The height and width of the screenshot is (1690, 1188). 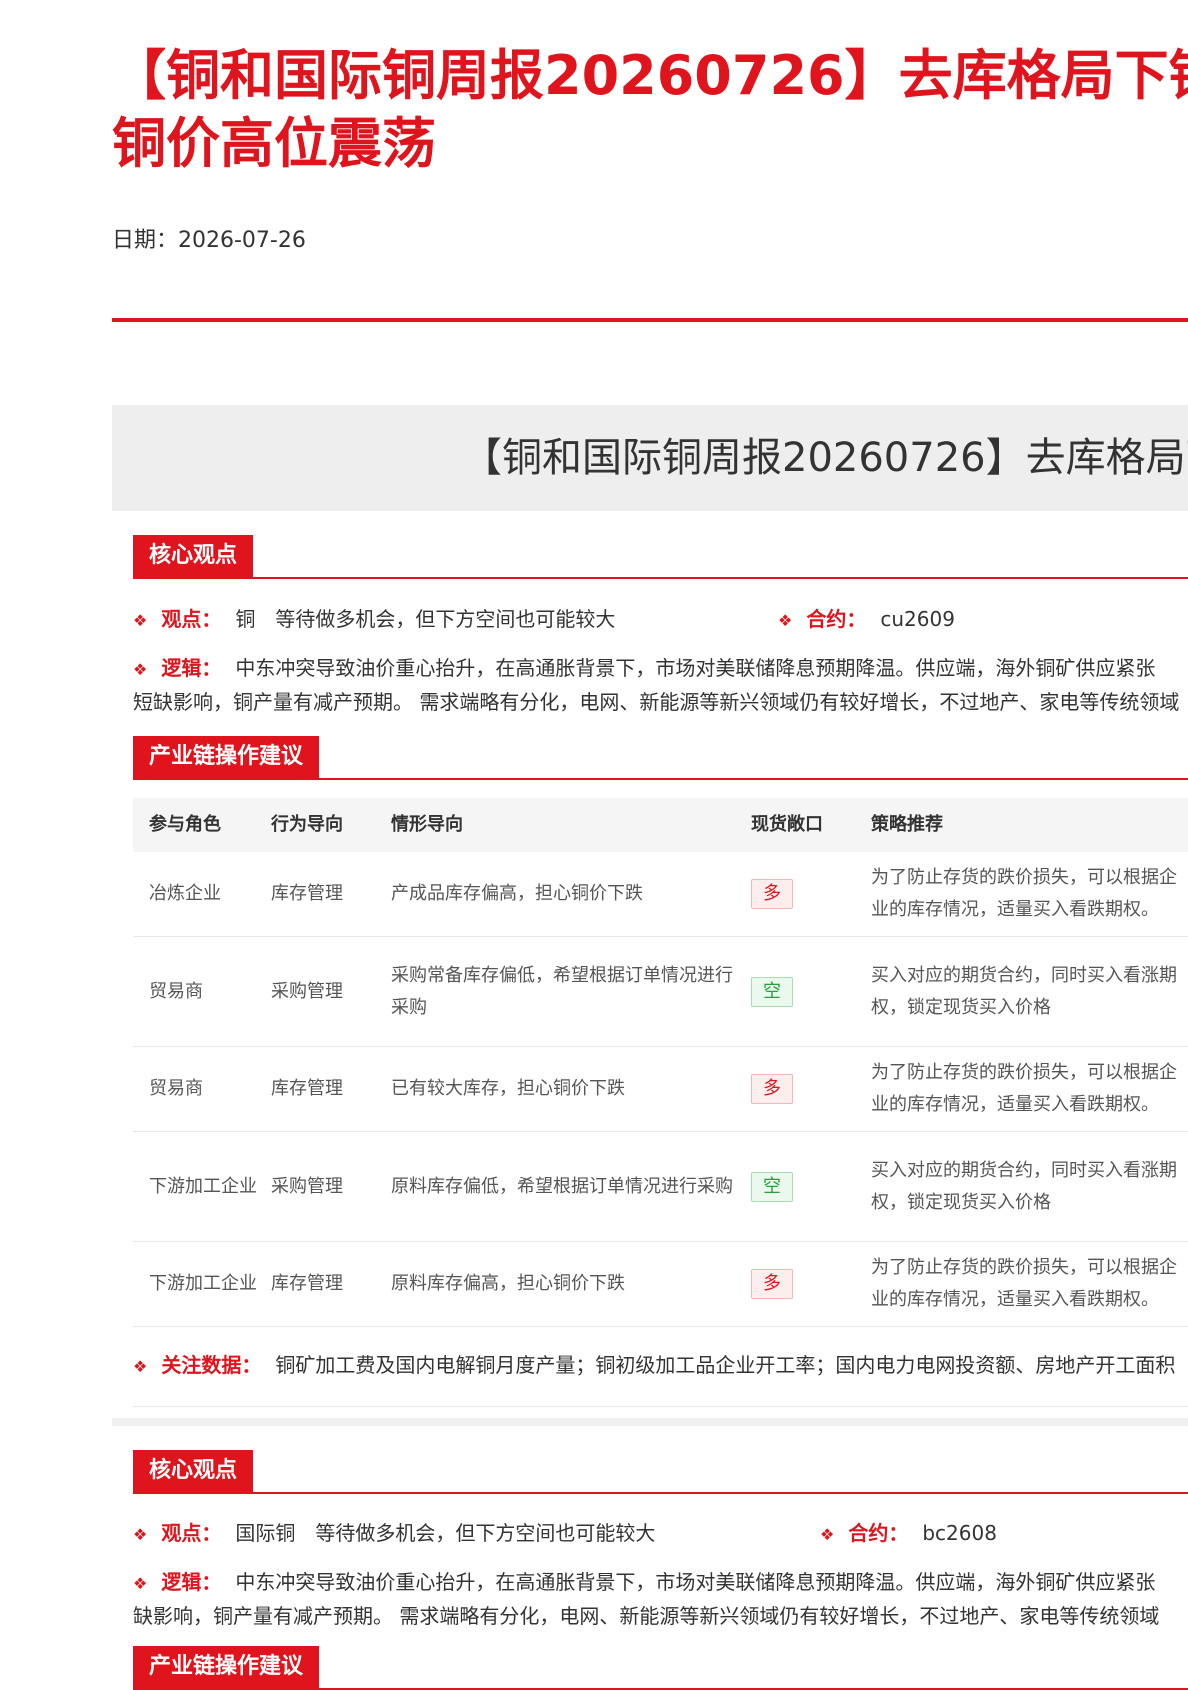 What do you see at coordinates (307, 824) in the screenshot?
I see `column-header: 行为导向` at bounding box center [307, 824].